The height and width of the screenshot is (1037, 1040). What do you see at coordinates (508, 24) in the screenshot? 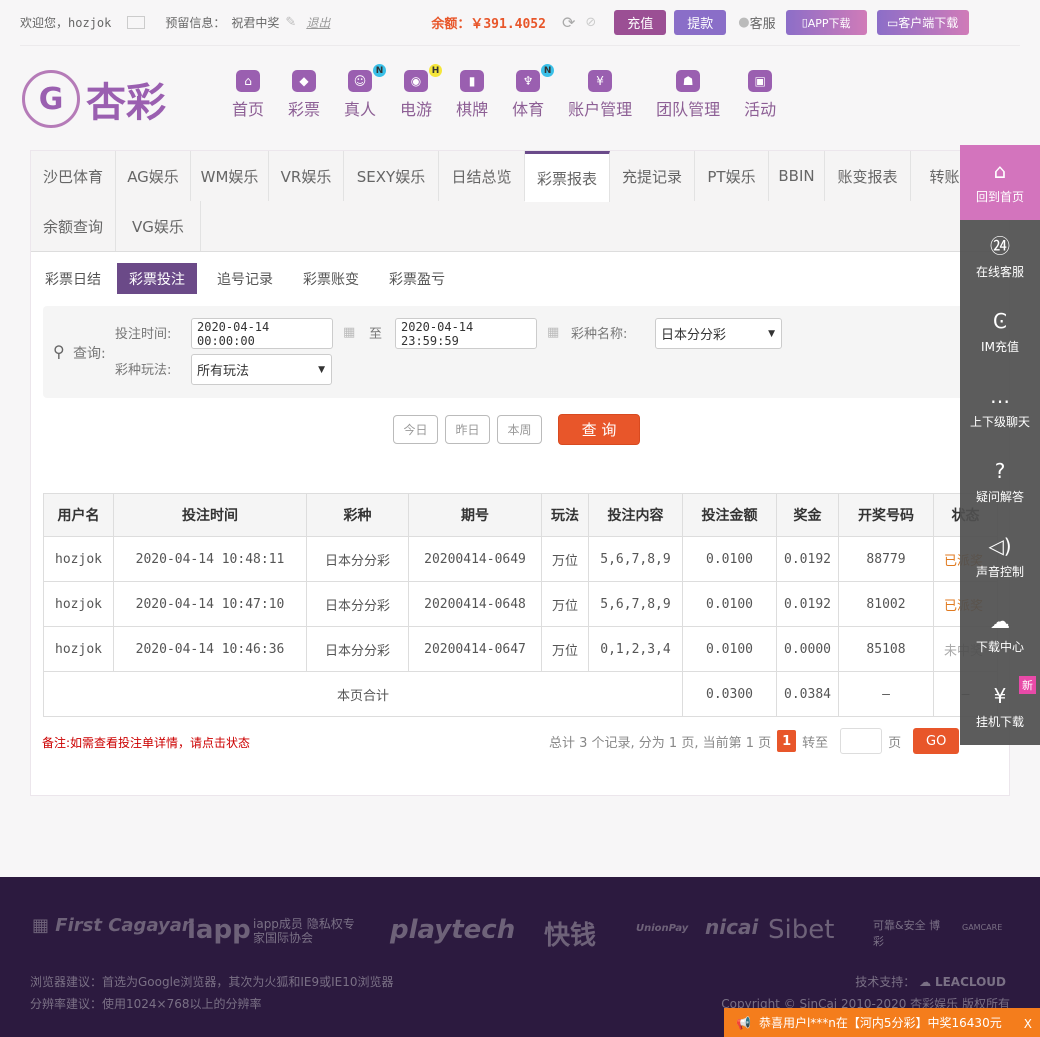
I see `balance-value: ￥391.4052` at bounding box center [508, 24].